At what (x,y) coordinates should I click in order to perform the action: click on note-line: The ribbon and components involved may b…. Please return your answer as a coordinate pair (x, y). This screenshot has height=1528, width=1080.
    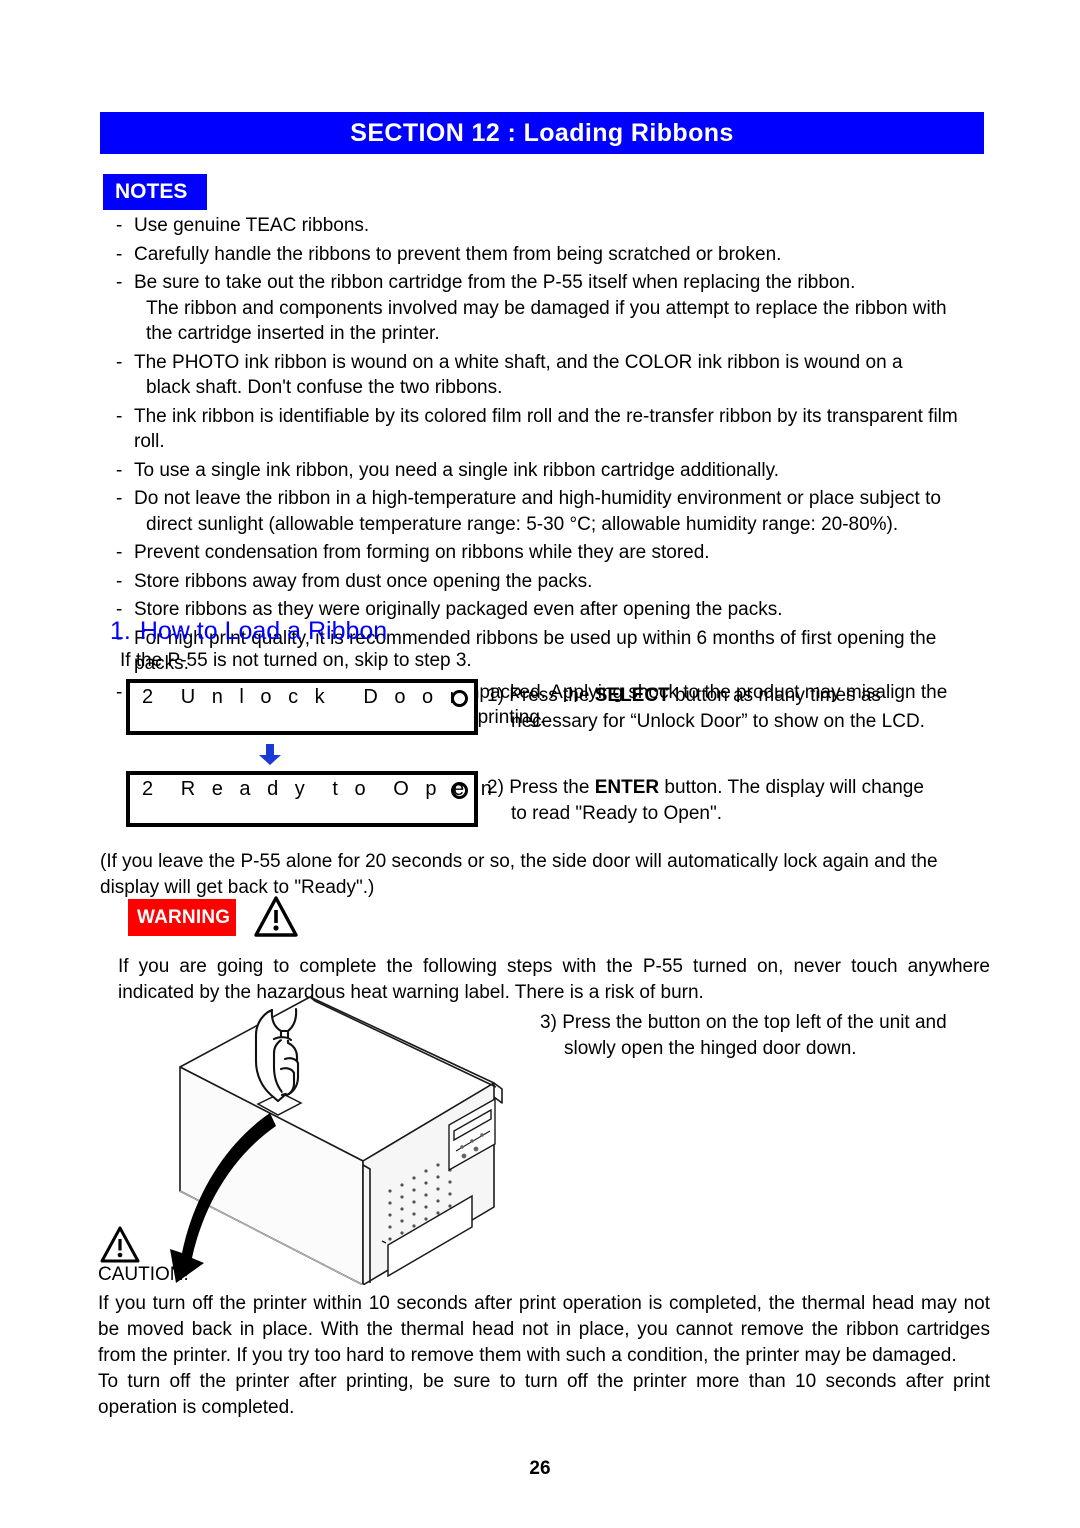
    Looking at the image, I should click on (546, 308).